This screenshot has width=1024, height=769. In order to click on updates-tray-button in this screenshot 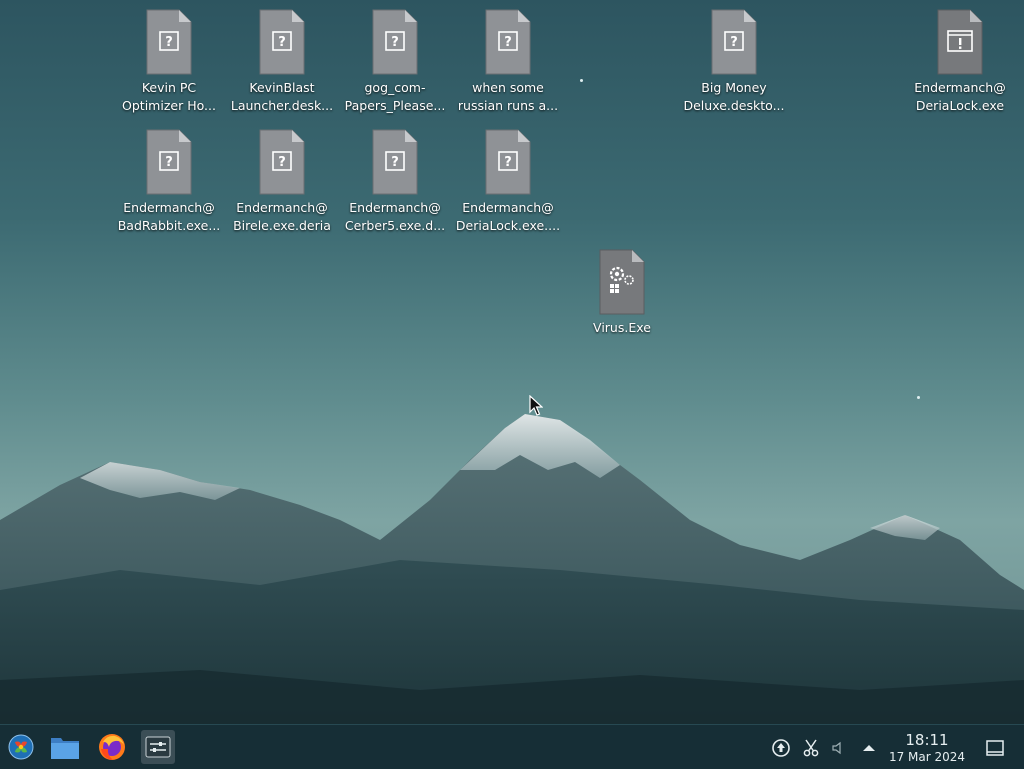, I will do `click(781, 748)`.